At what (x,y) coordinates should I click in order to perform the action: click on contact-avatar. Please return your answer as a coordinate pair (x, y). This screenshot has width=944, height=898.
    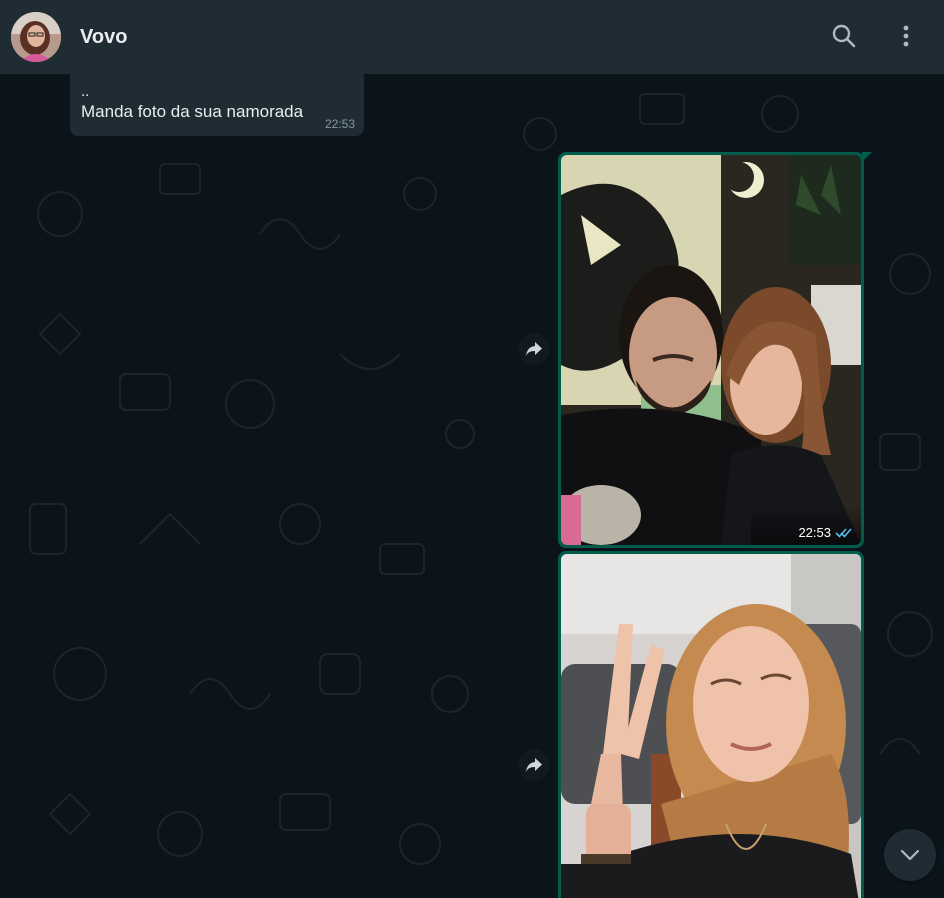
    Looking at the image, I should click on (36, 37).